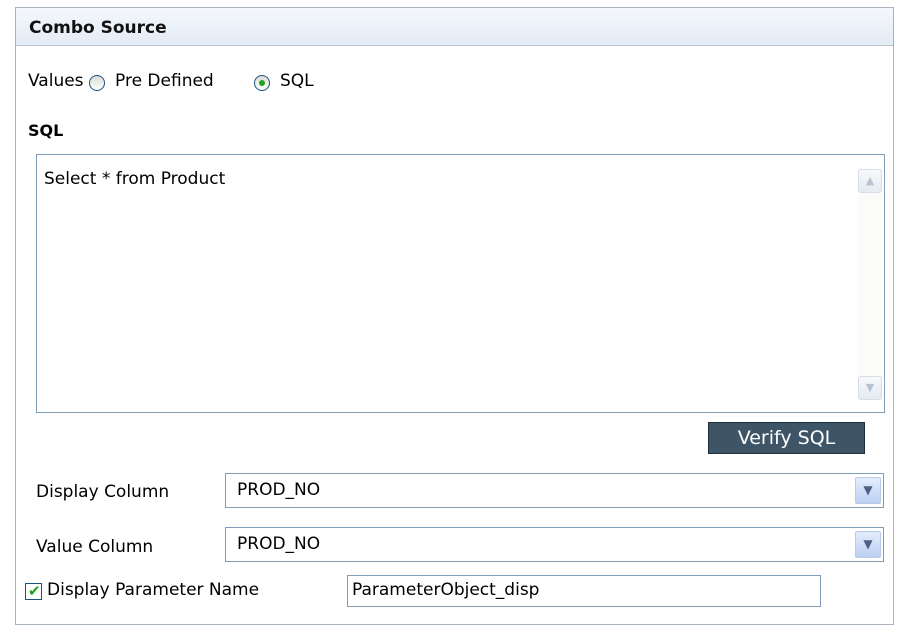 Image resolution: width=909 pixels, height=632 pixels. Describe the element at coordinates (278, 82) in the screenshot. I see `values-radio-group: Values Pre Defined SQL` at that location.